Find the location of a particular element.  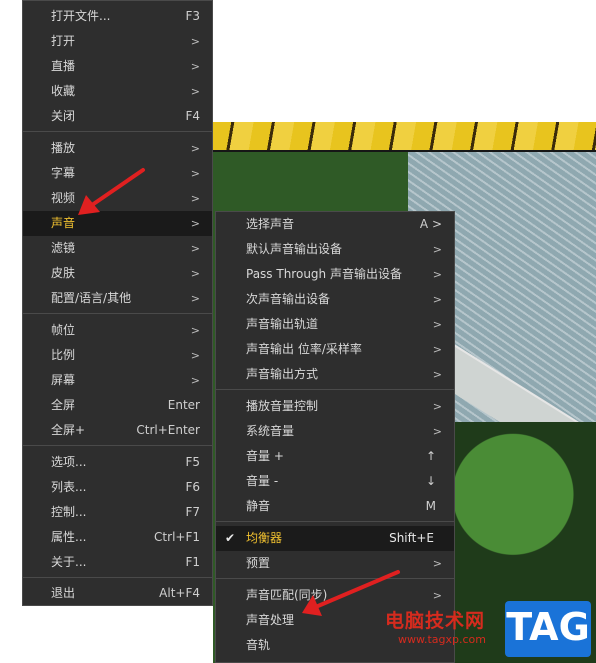

annotation-arrow-sound is located at coordinates (111, 191).